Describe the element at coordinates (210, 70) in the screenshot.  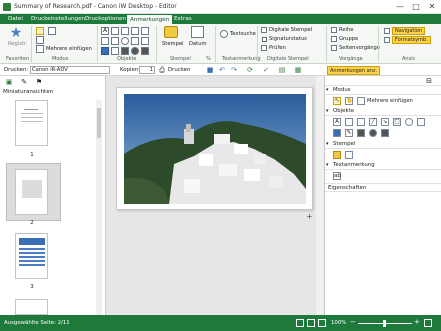
I see `save-icon: ■` at that location.